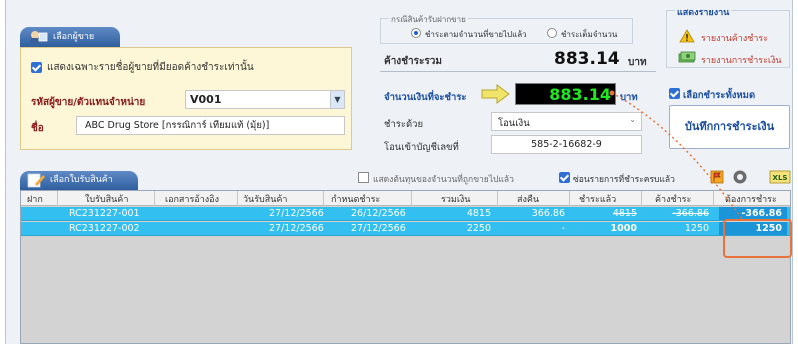  Describe the element at coordinates (88, 102) in the screenshot. I see `vendor-code-label: รหัสผู้ขาย/ตัวแทนจำหน่าย` at that location.